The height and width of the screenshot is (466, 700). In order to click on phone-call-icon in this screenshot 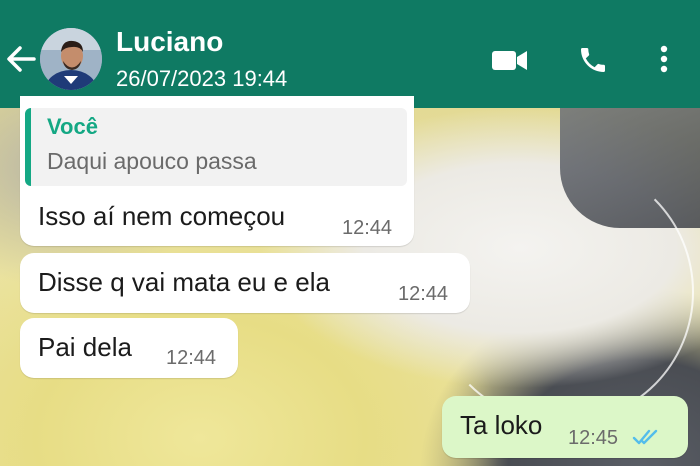, I will do `click(593, 60)`.